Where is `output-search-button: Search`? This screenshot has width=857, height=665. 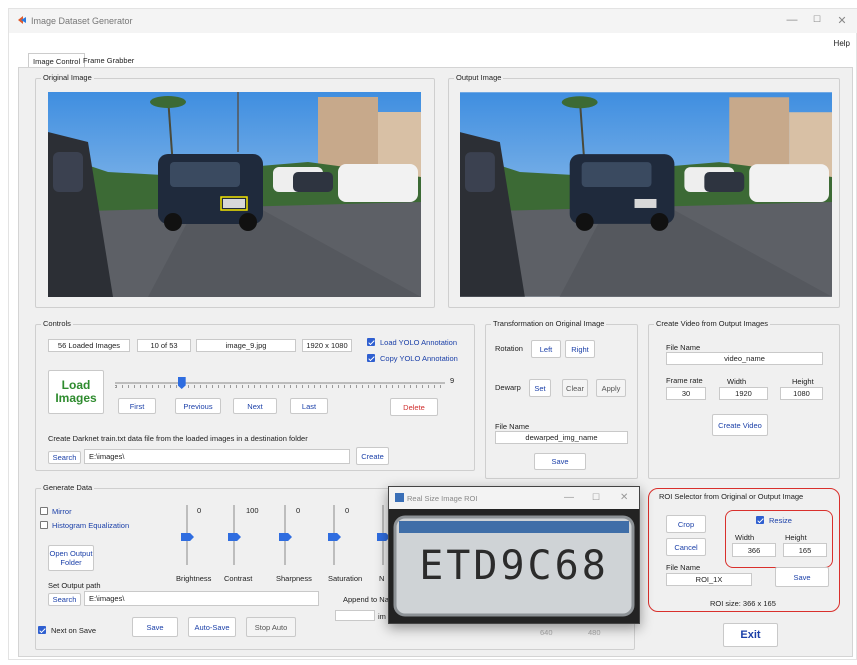 output-search-button: Search is located at coordinates (64, 599).